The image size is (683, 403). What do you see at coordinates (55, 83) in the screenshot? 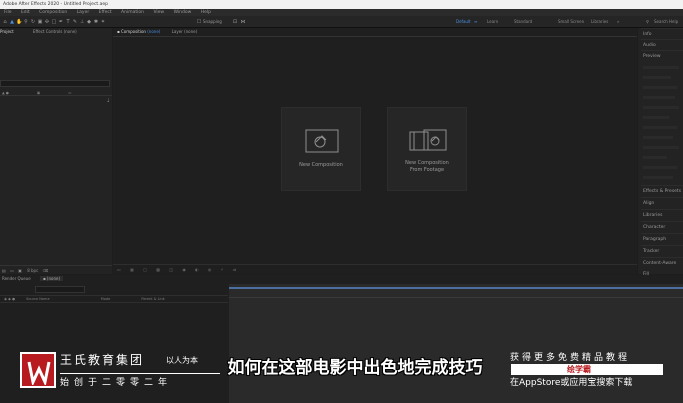
I see `project-search-input` at bounding box center [55, 83].